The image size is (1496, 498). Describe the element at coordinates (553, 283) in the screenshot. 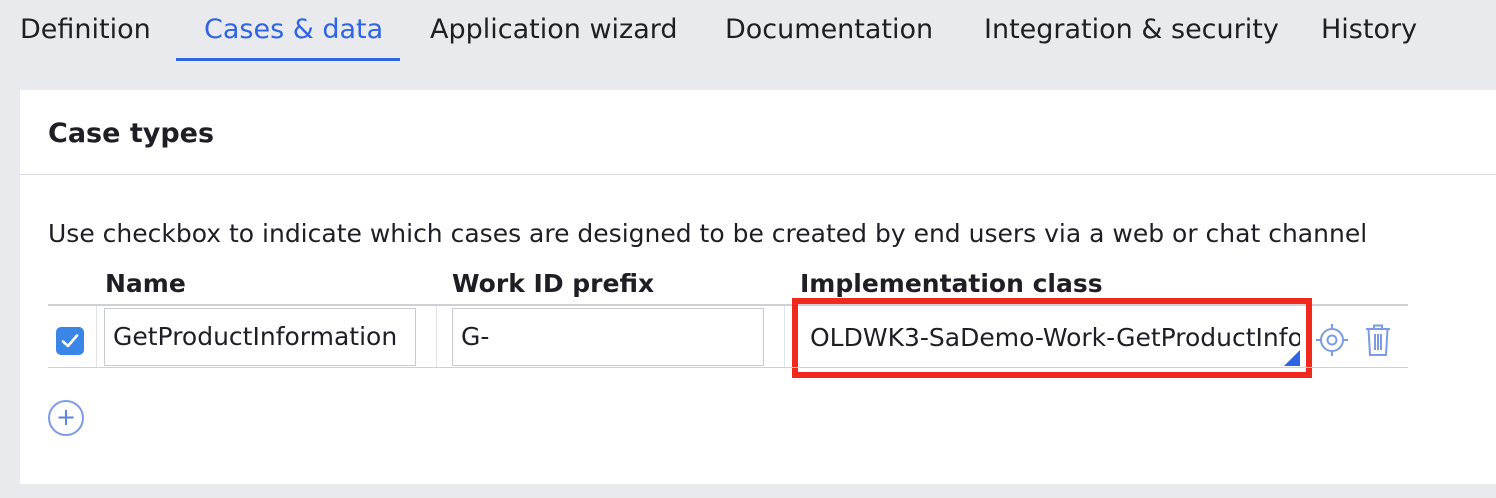

I see `column-header-work-id-prefix: Work ID prefix` at that location.